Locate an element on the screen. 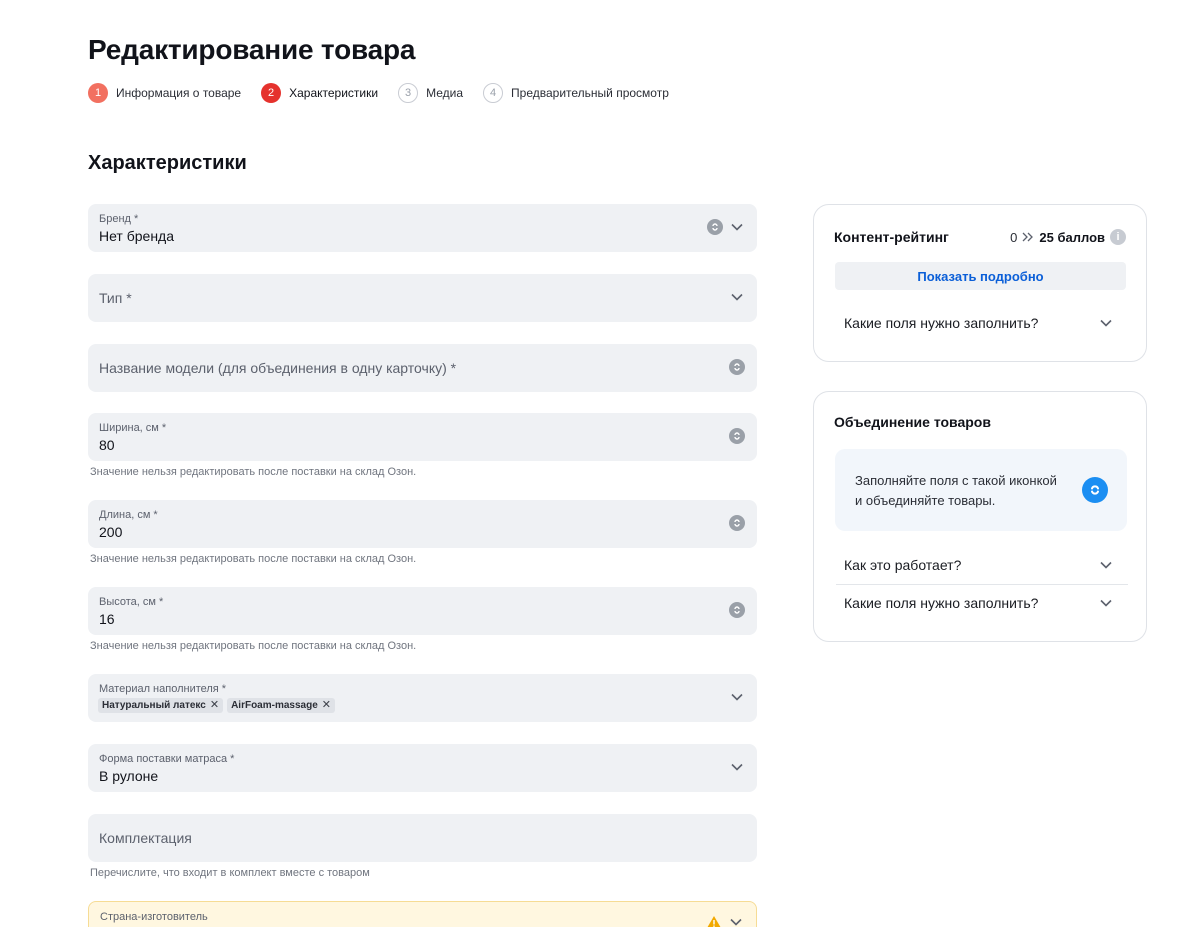 Image resolution: width=1200 pixels, height=927 pixels. step-preview: 4 Предварительный просмотр is located at coordinates (576, 93).